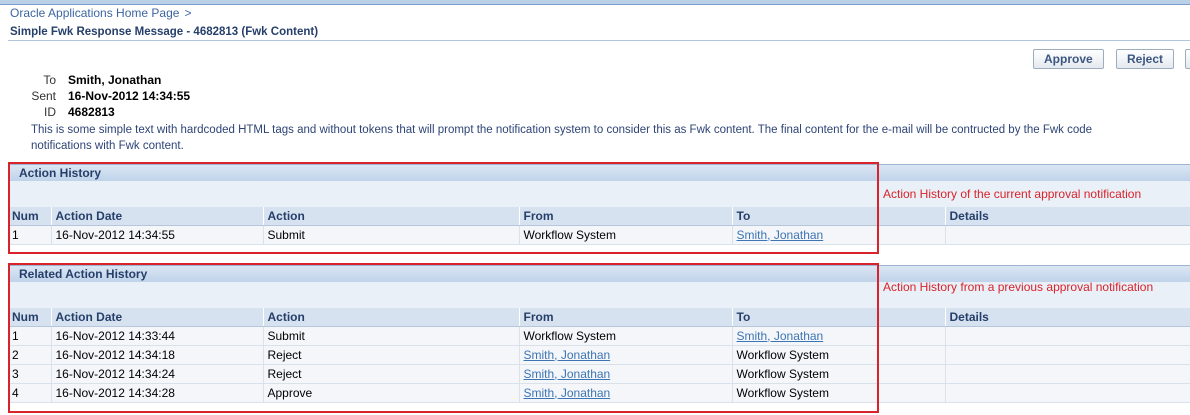 This screenshot has height=415, width=1190. What do you see at coordinates (157, 355) in the screenshot?
I see `action-date-cell: 16-Nov-2012 14:34:18` at bounding box center [157, 355].